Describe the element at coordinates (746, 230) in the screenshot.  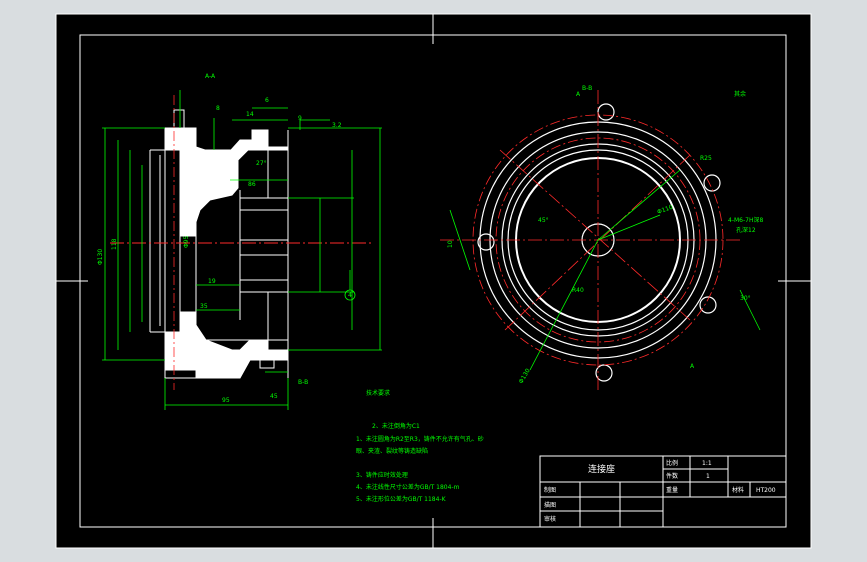
I see `dim-holes2: 孔深12` at that location.